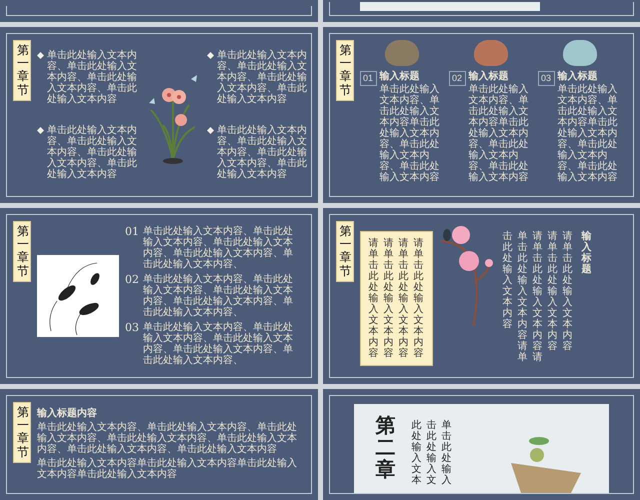 The width and height of the screenshot is (640, 500). I want to click on section-title: 输入标题内容, so click(67, 413).